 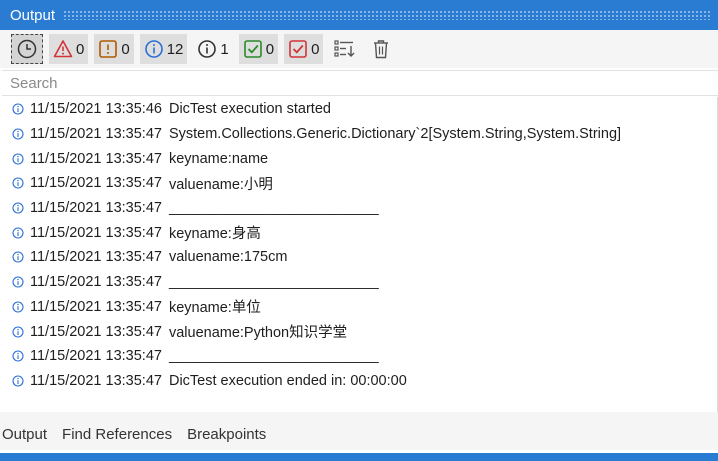 I want to click on log-row: 11/15/2021 13:35:47 keyname:单位, so click(x=359, y=307).